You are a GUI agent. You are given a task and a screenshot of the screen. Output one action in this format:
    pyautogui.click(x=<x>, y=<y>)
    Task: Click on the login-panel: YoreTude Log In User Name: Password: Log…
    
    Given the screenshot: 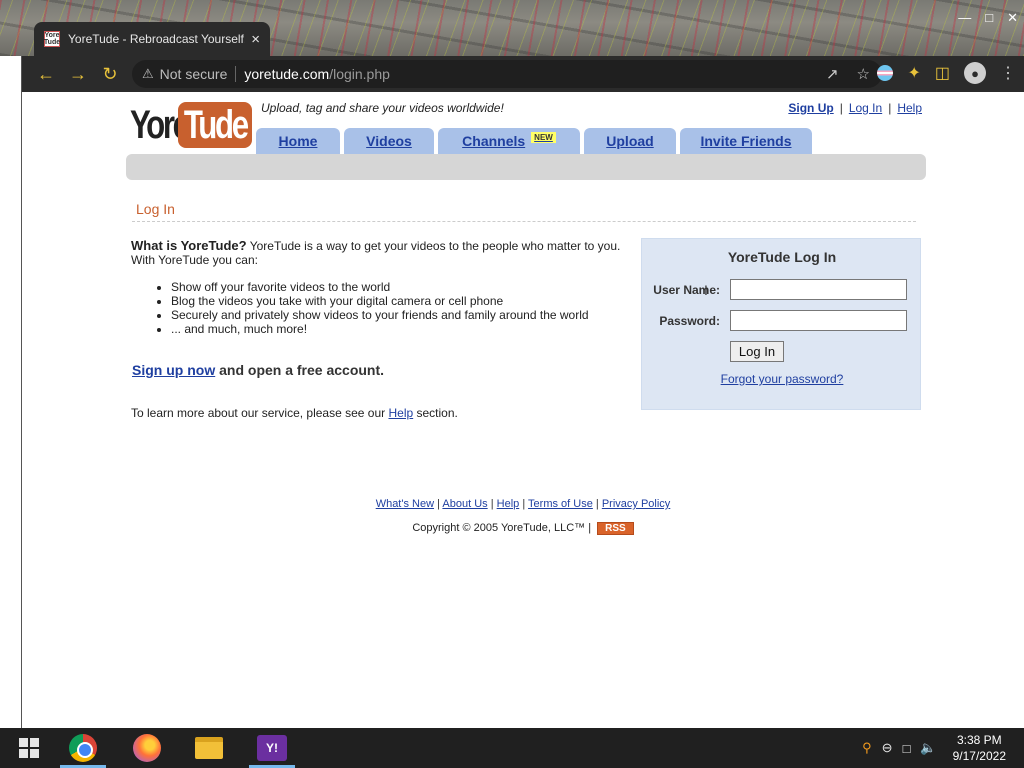 What is the action you would take?
    pyautogui.click(x=781, y=324)
    